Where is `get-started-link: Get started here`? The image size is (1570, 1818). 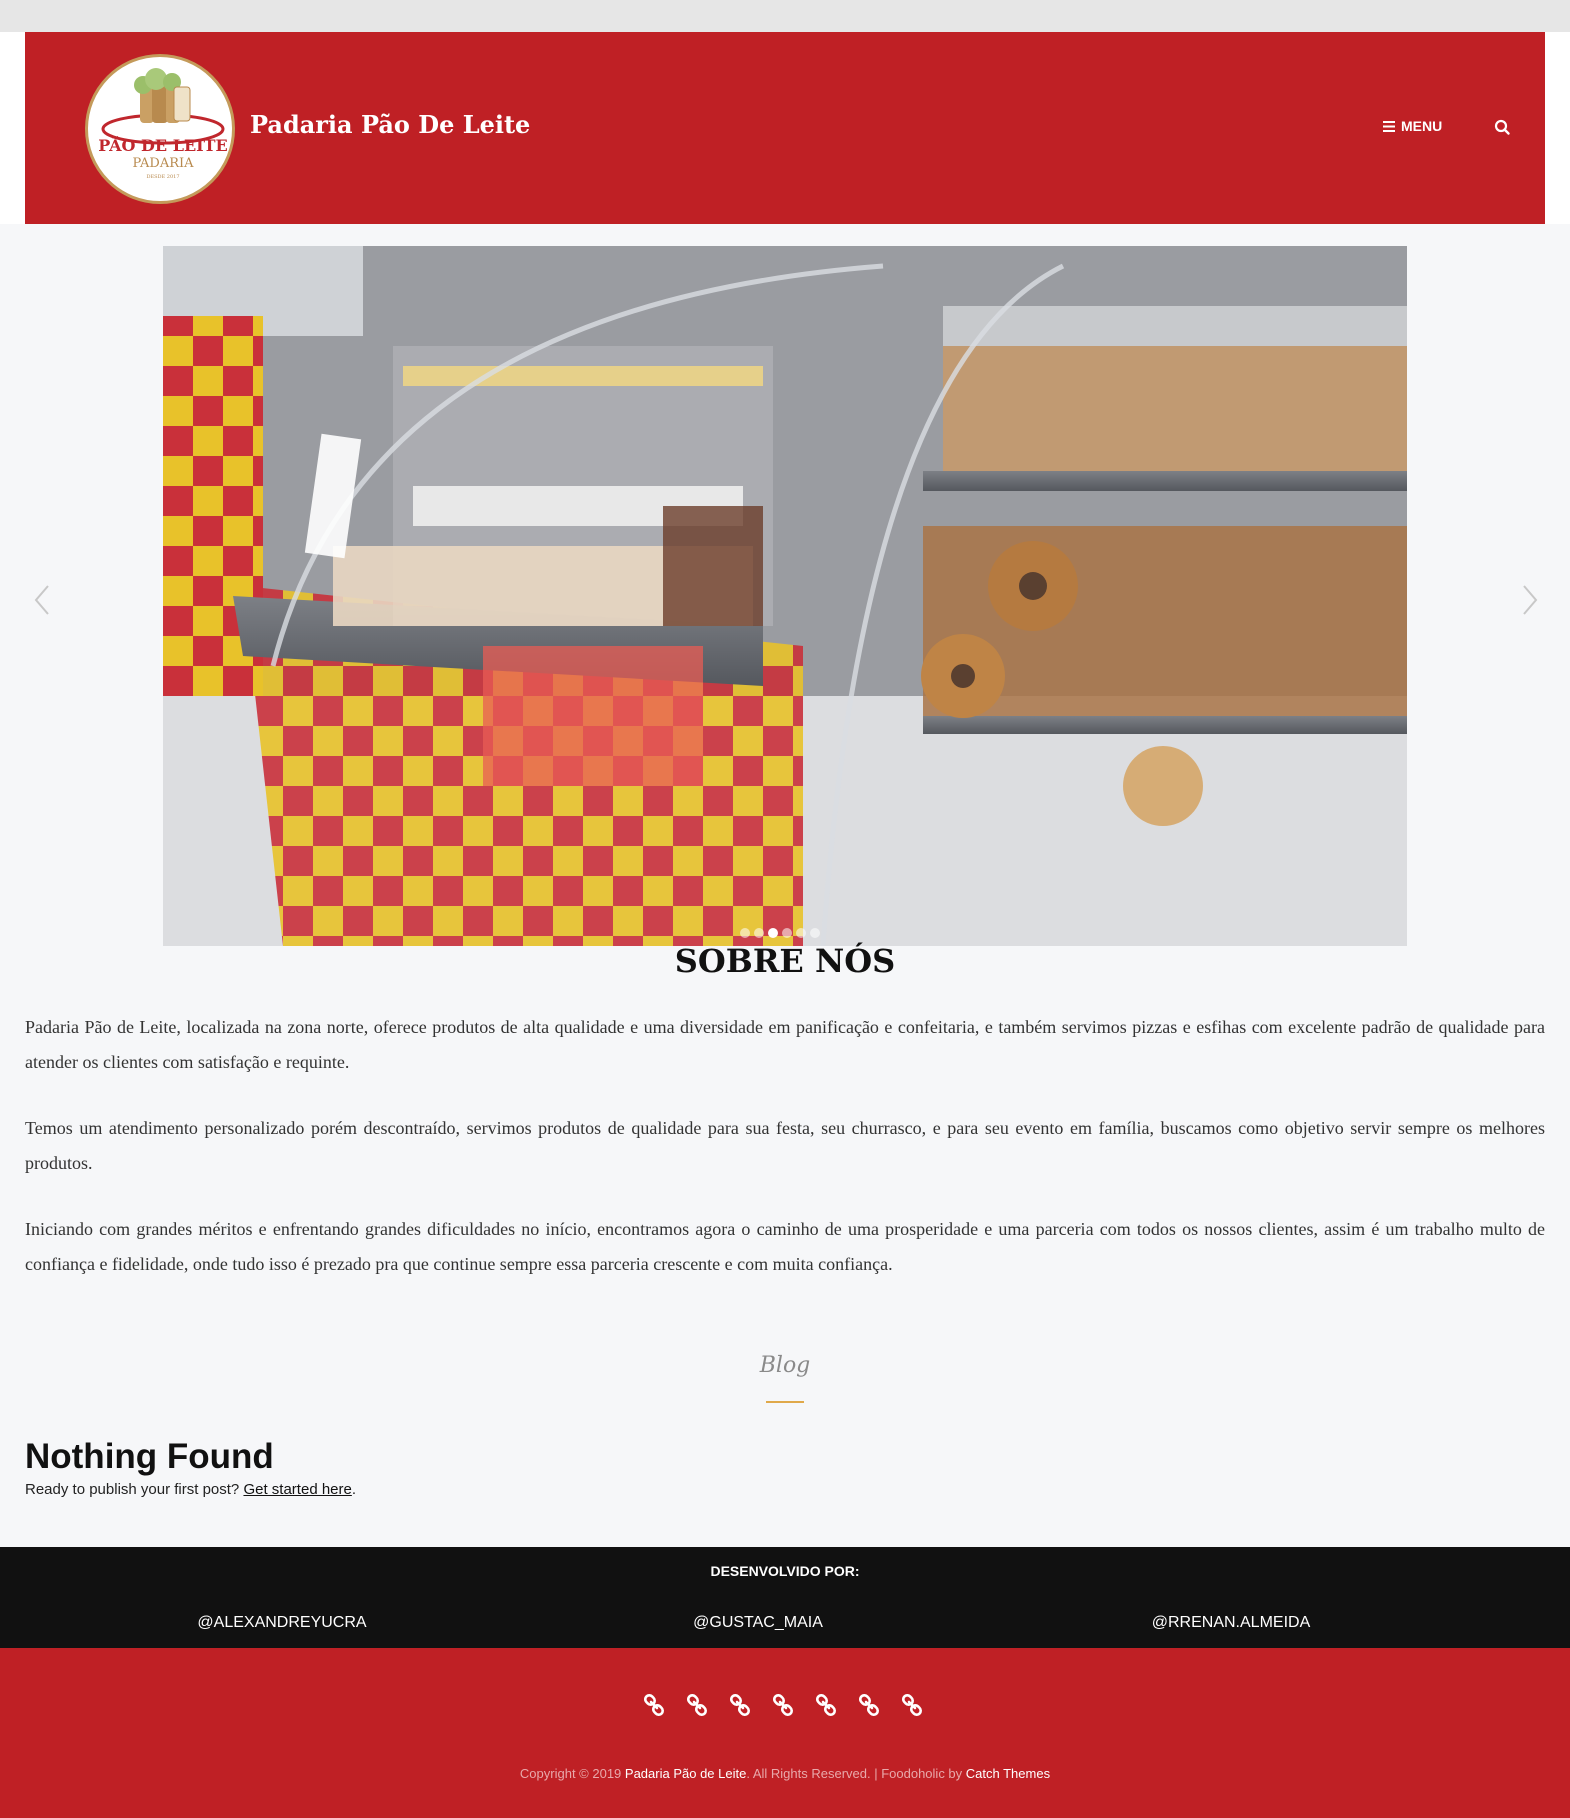 get-started-link: Get started here is located at coordinates (297, 1489).